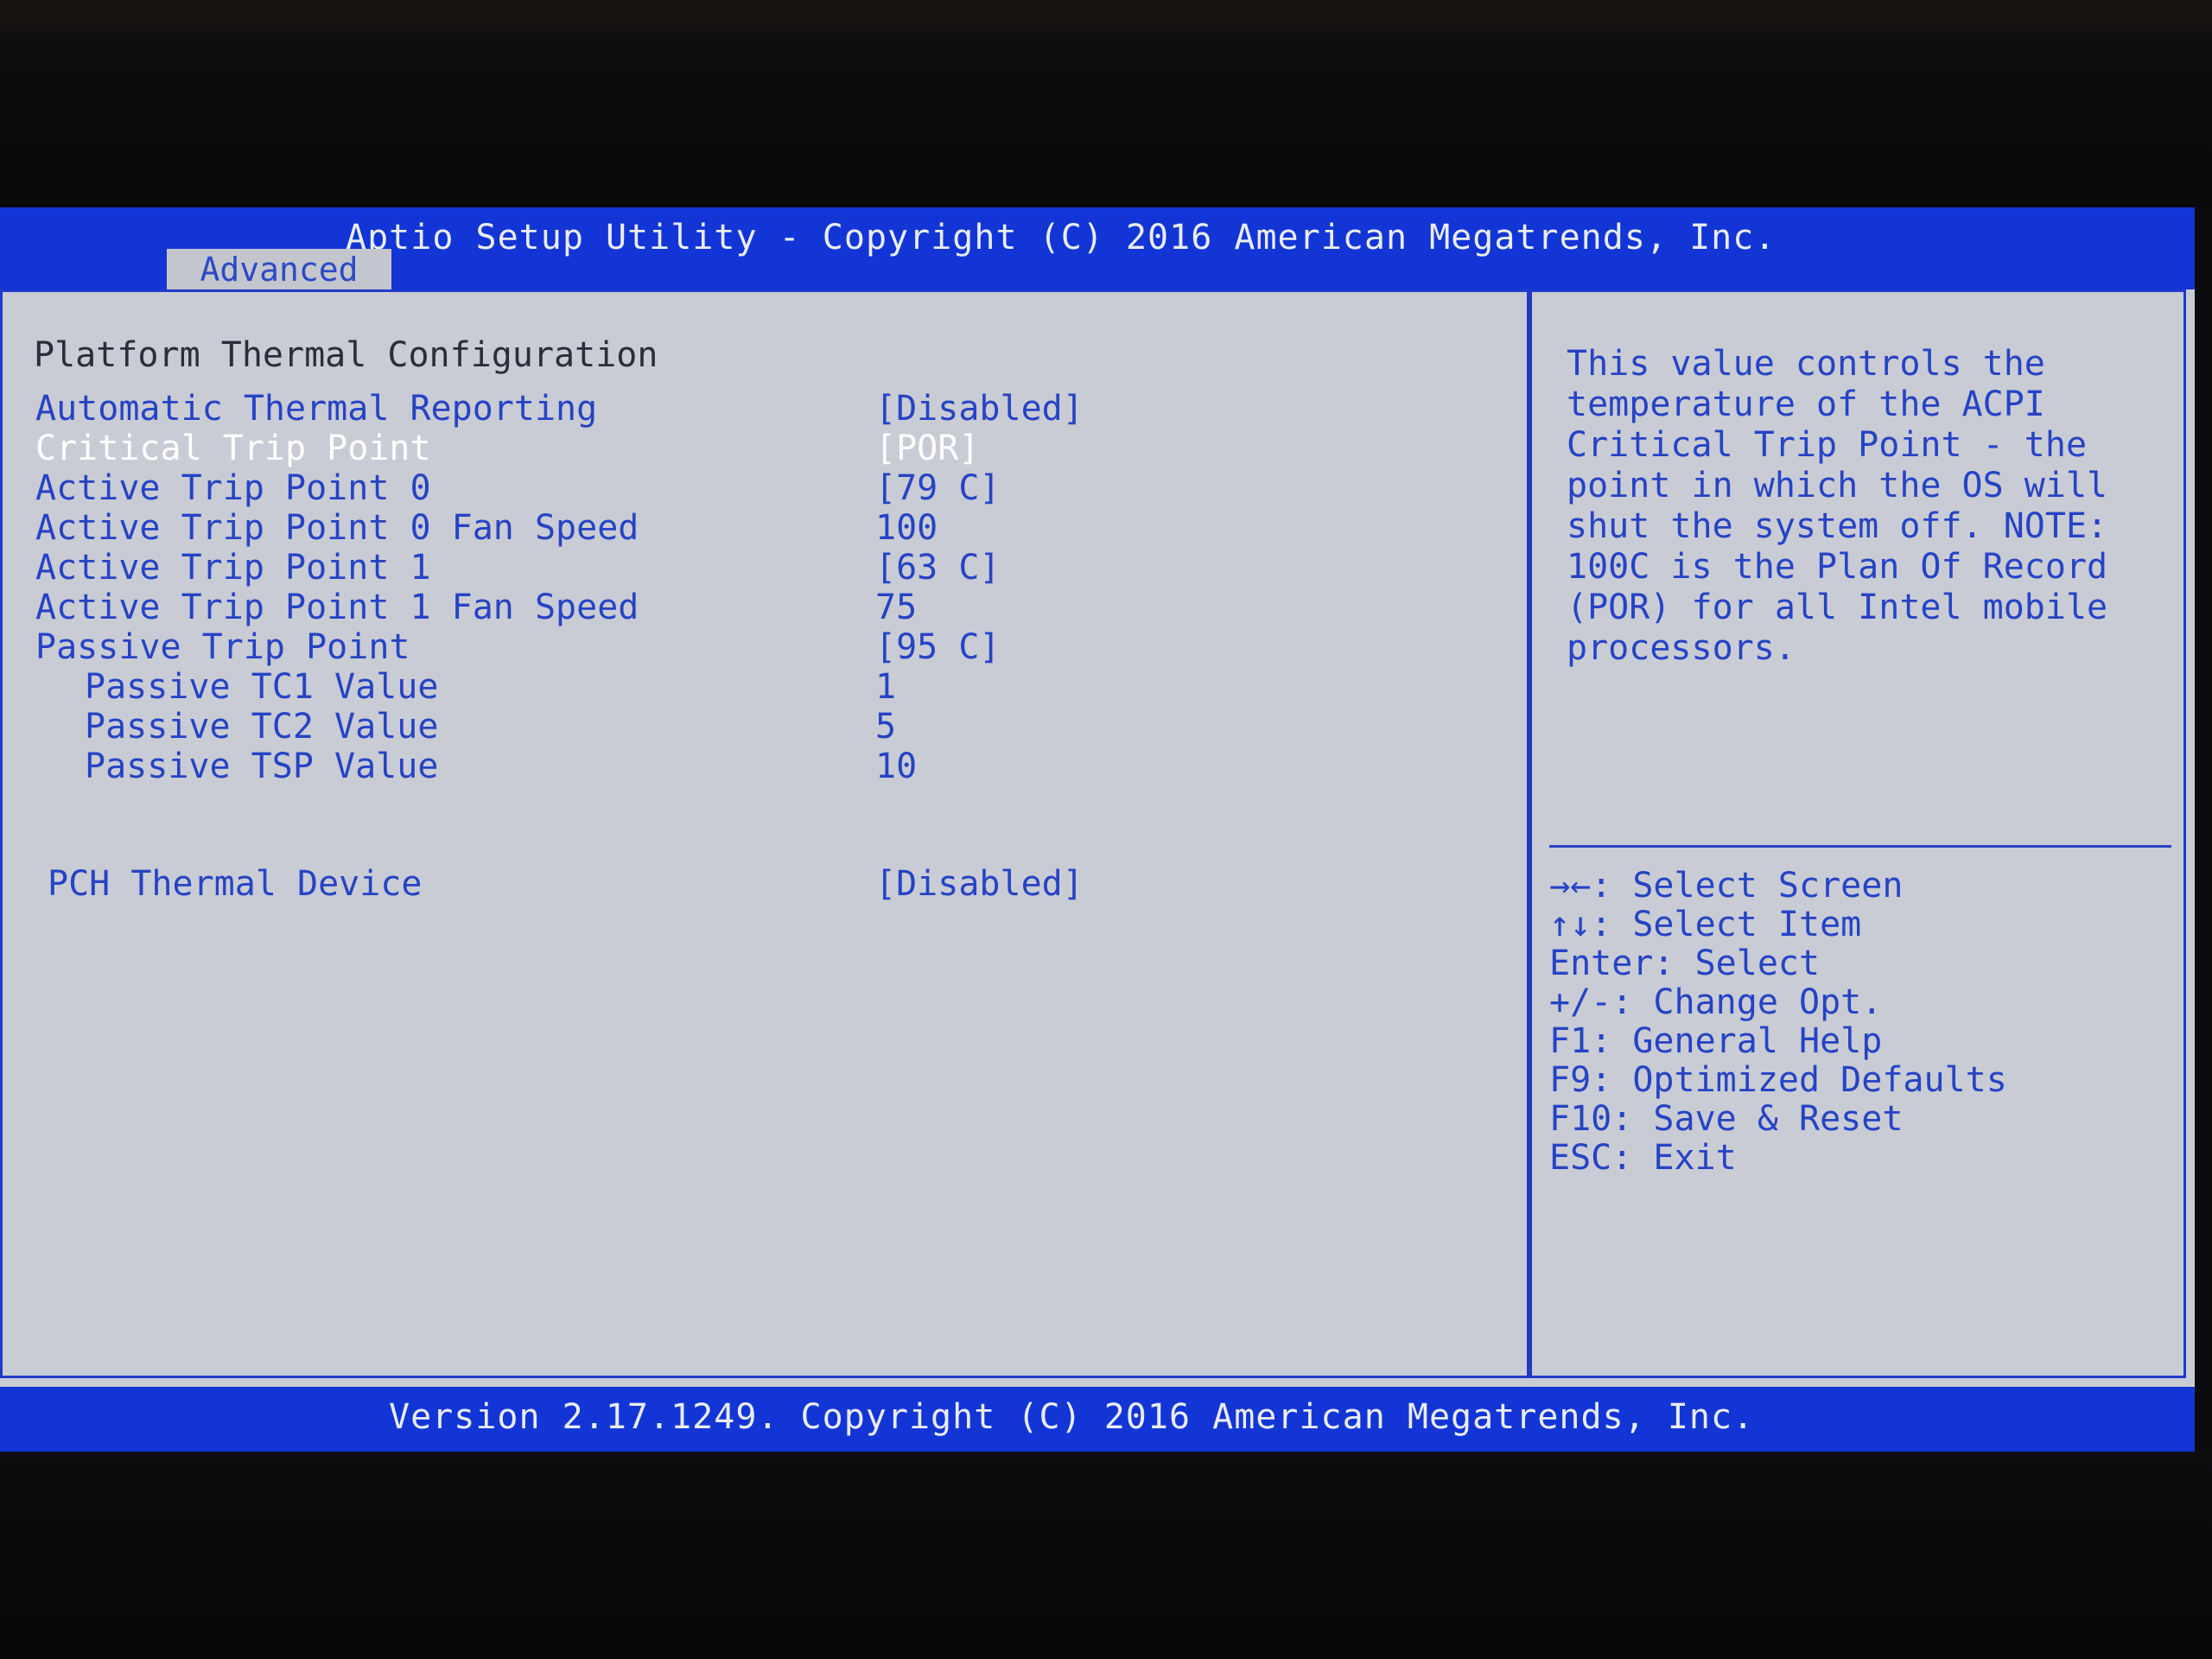  What do you see at coordinates (763, 884) in the screenshot?
I see `setting-pch-thermal-device: PCH Thermal Device [Disabled]` at bounding box center [763, 884].